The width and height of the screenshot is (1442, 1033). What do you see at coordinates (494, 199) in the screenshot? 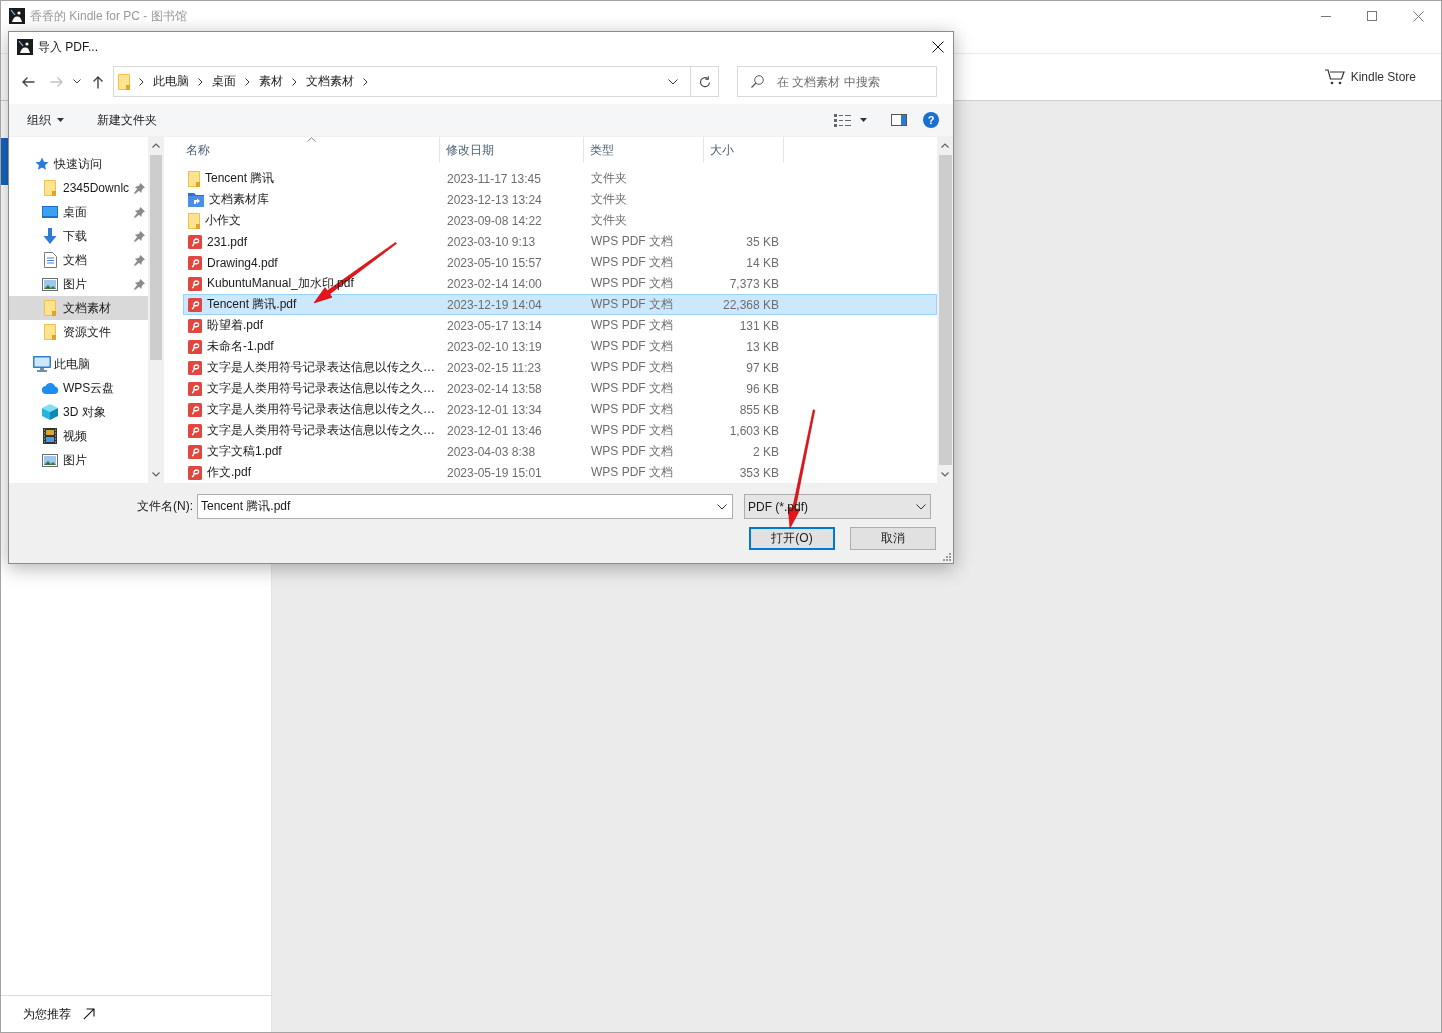
I see `modified-date: 2023-12-13 13:24` at bounding box center [494, 199].